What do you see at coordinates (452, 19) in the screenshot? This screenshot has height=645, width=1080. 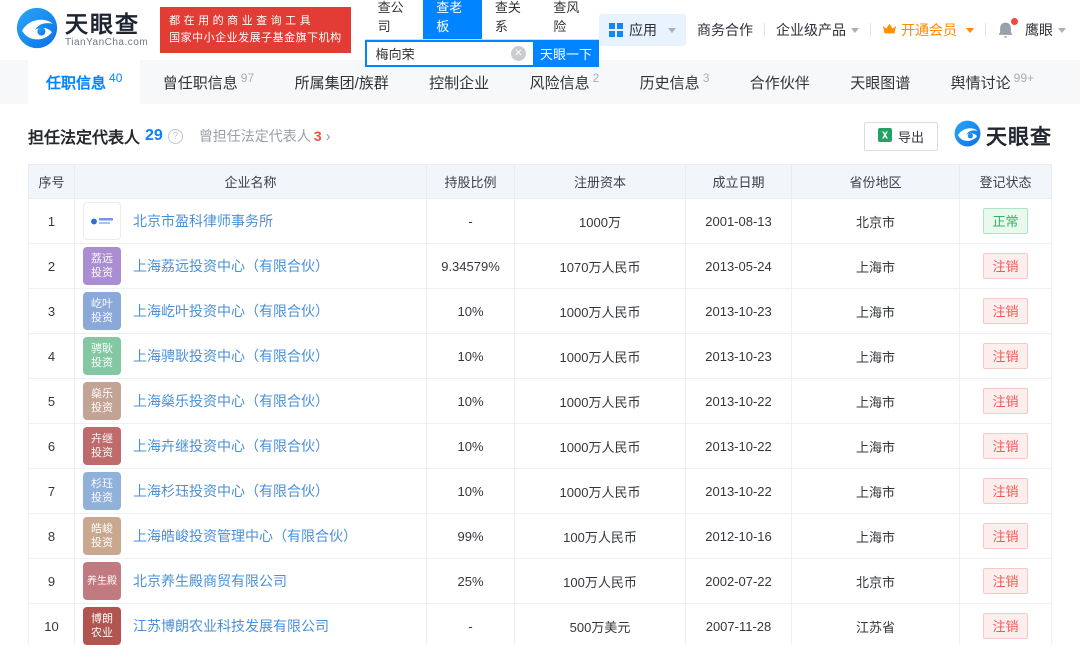 I see `search-tab-1: 查老板` at bounding box center [452, 19].